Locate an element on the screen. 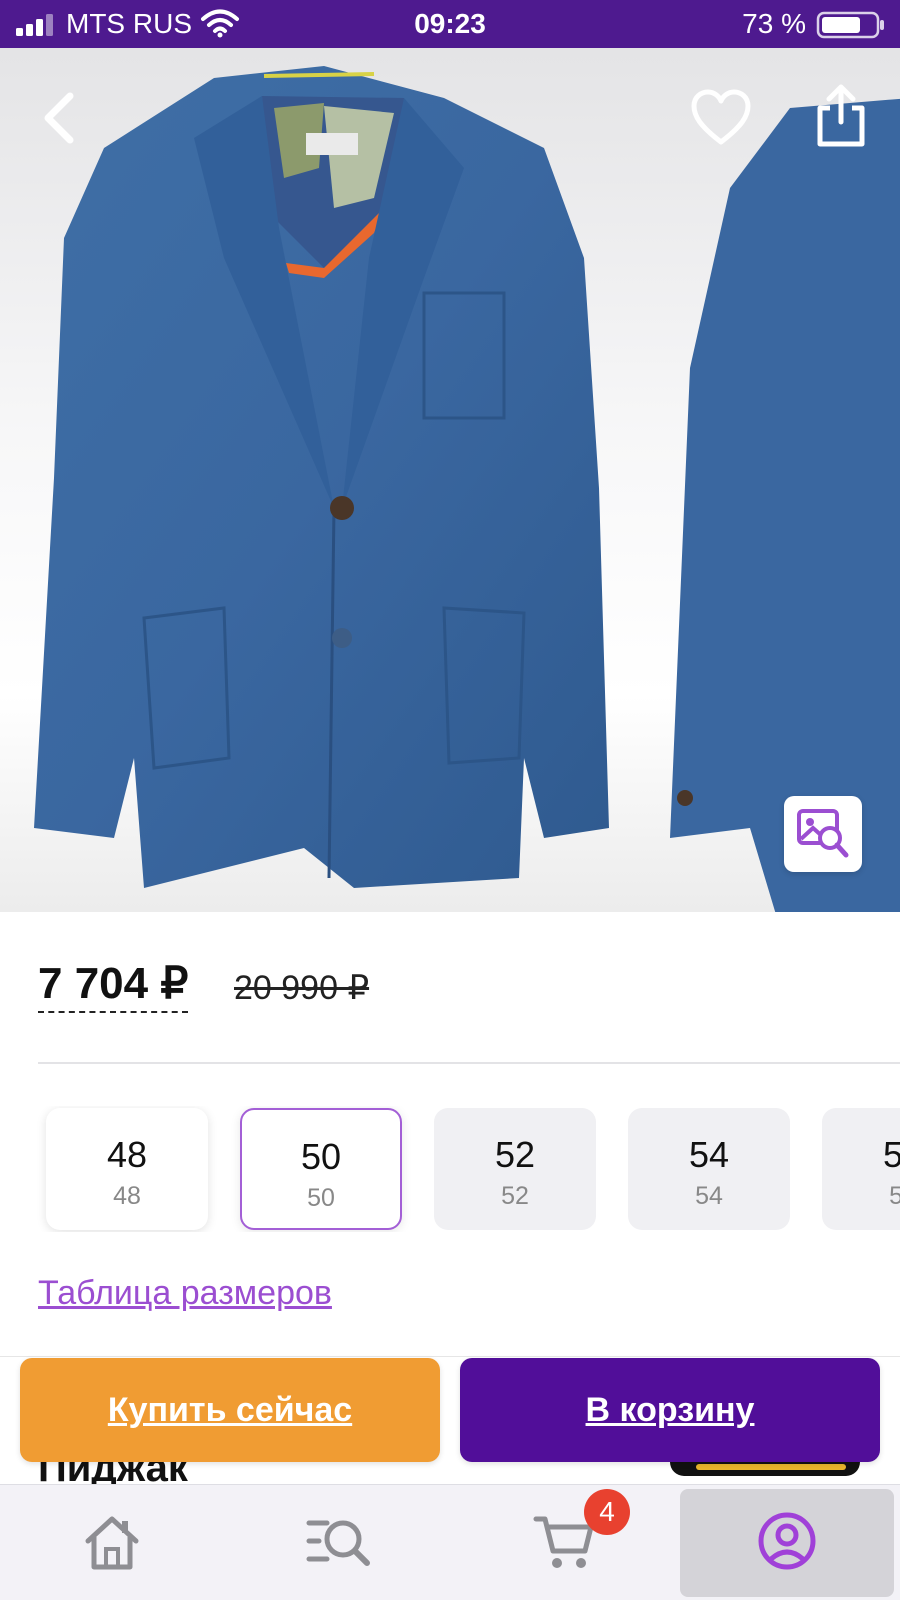 This screenshot has height=1600, width=900. favorite-button is located at coordinates (721, 118).